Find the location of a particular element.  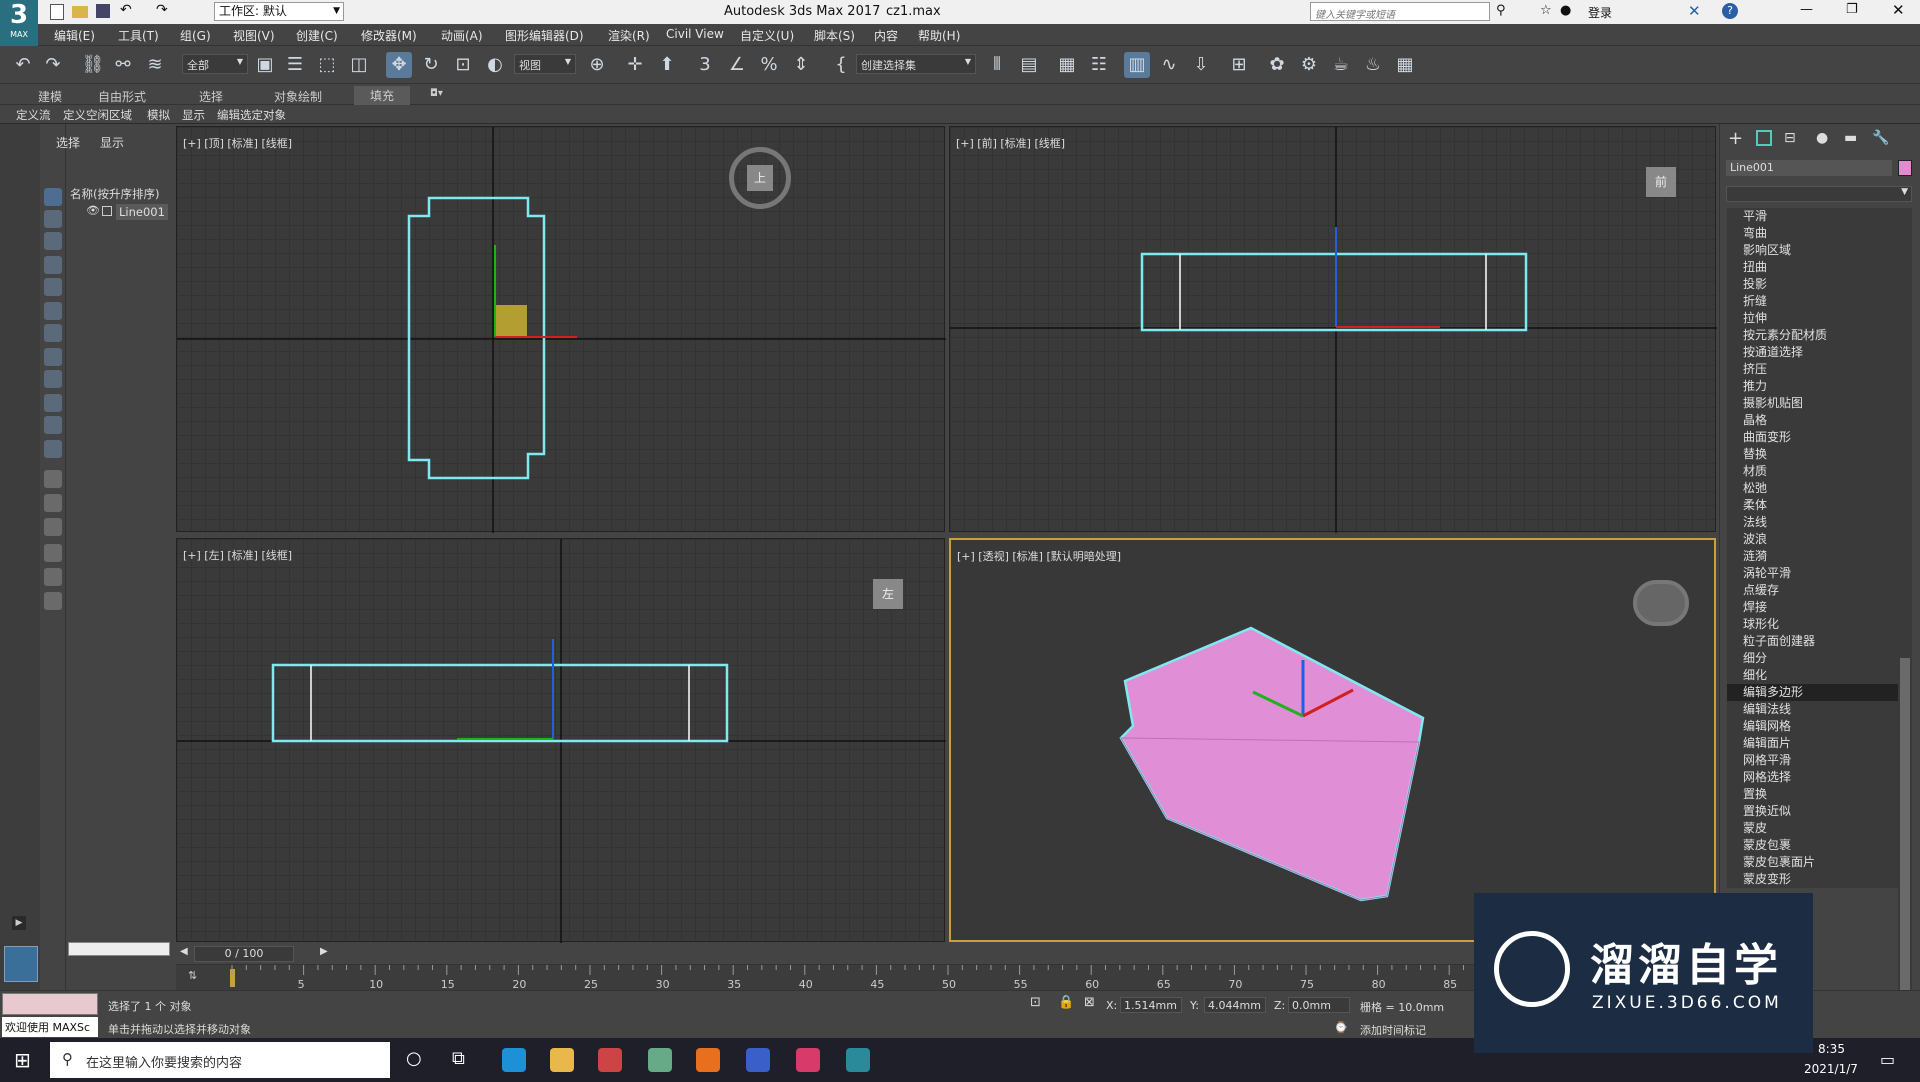

display-frozen-icon is located at coordinates (53, 425).